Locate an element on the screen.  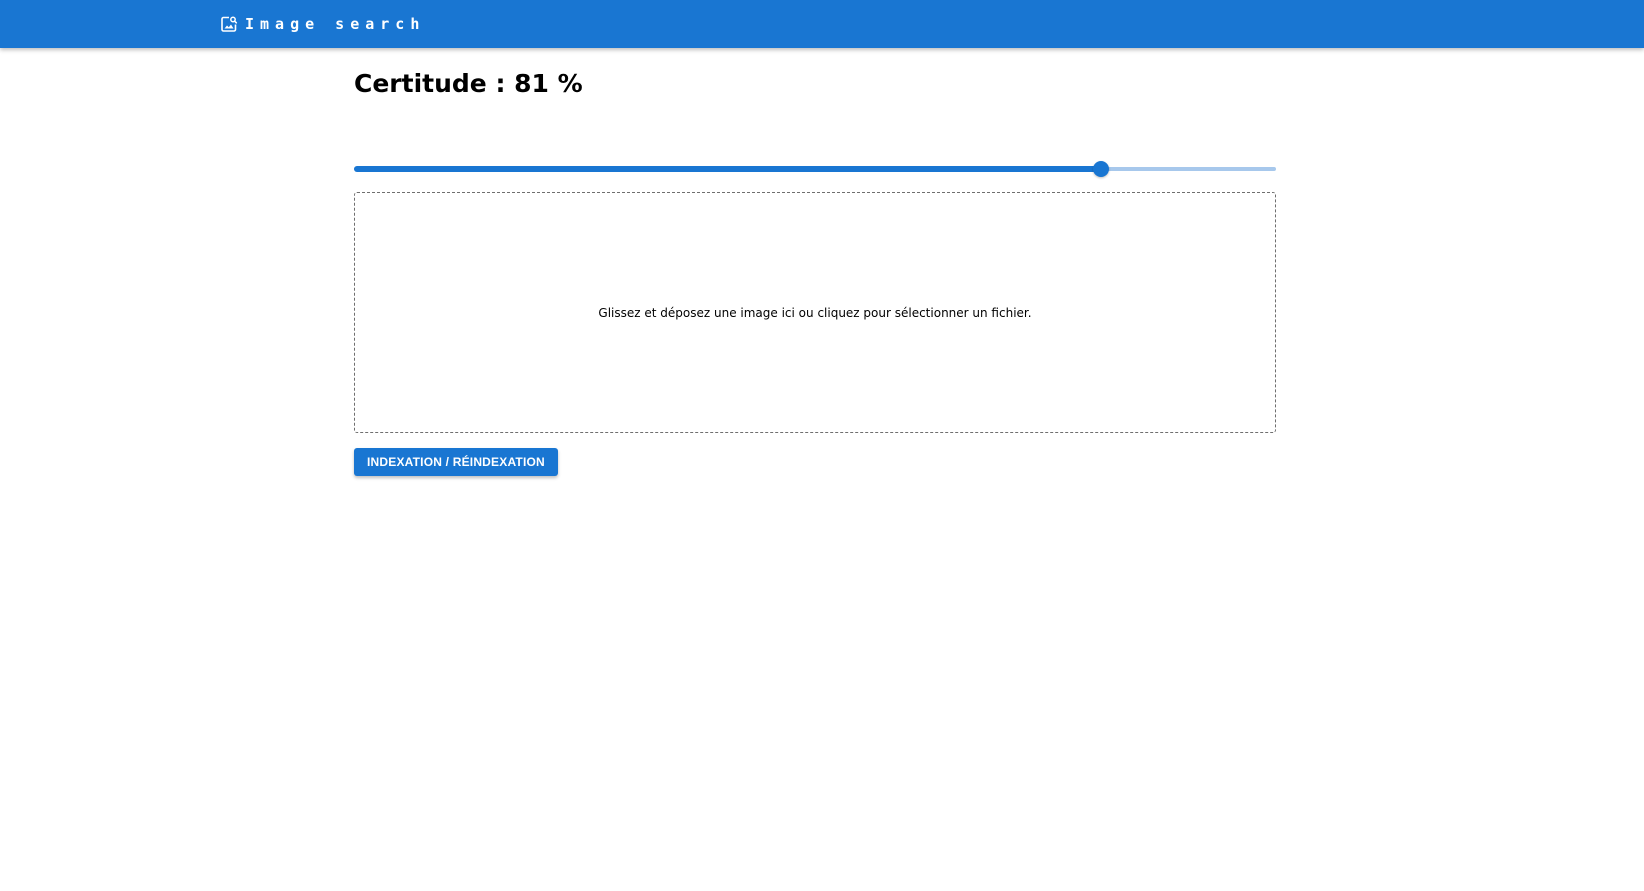
app-title: Image search is located at coordinates (335, 24).